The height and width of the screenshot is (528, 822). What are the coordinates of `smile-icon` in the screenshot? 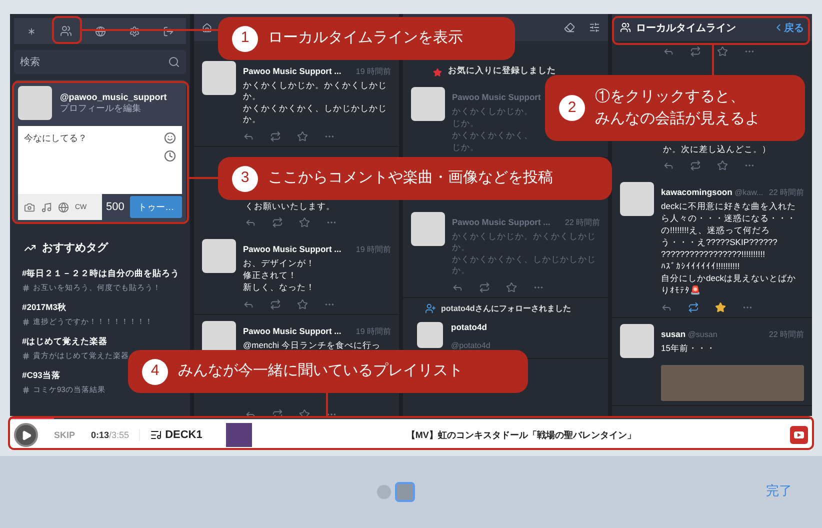 It's located at (170, 138).